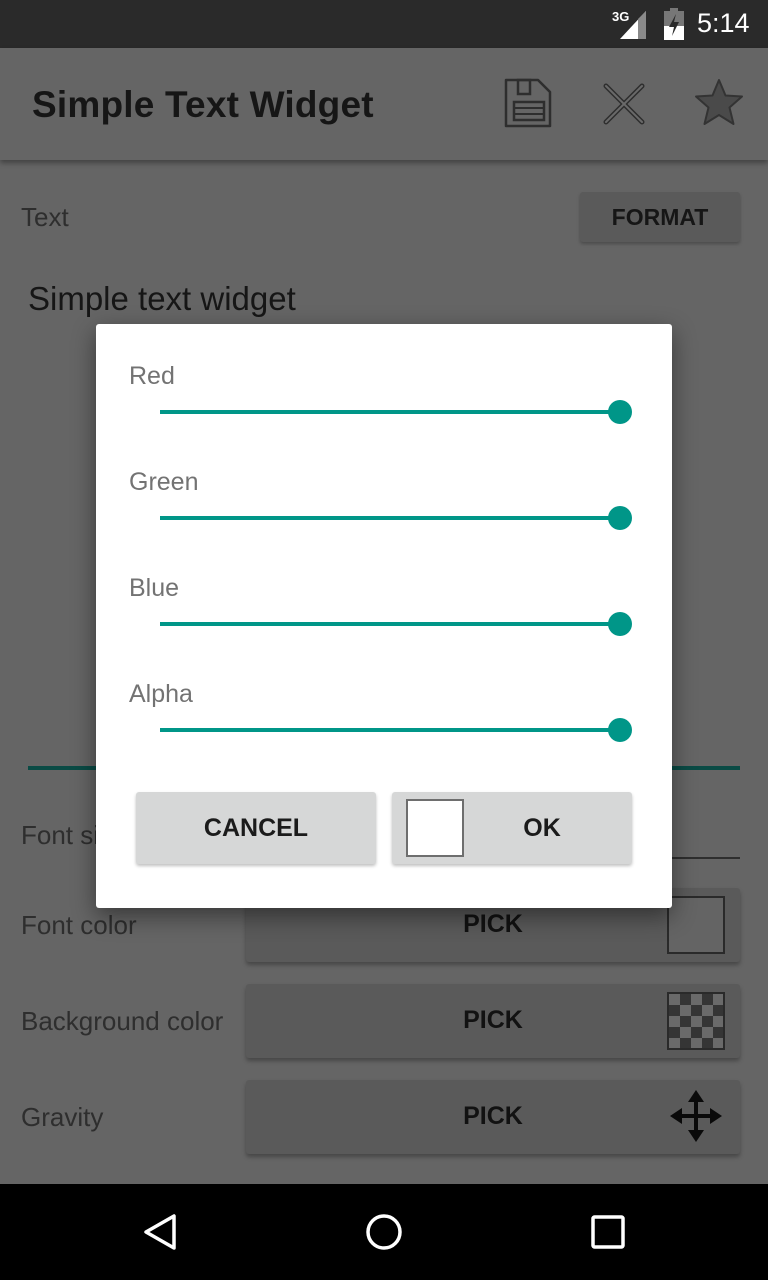 This screenshot has height=1280, width=768. What do you see at coordinates (696, 925) in the screenshot?
I see `font-color-swatch` at bounding box center [696, 925].